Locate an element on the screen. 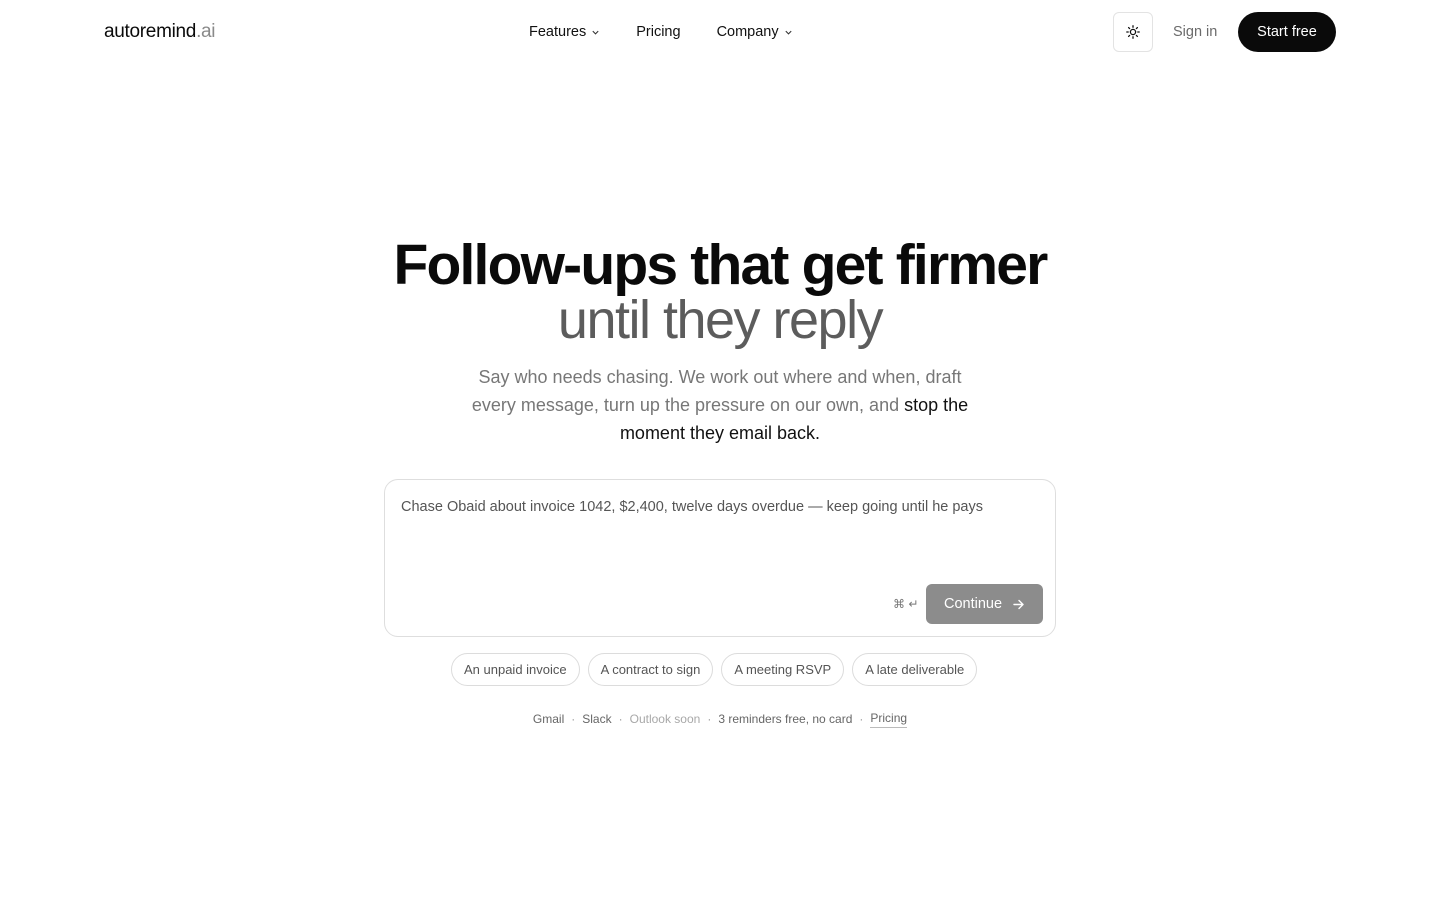  nav-company: Company is located at coordinates (755, 32).